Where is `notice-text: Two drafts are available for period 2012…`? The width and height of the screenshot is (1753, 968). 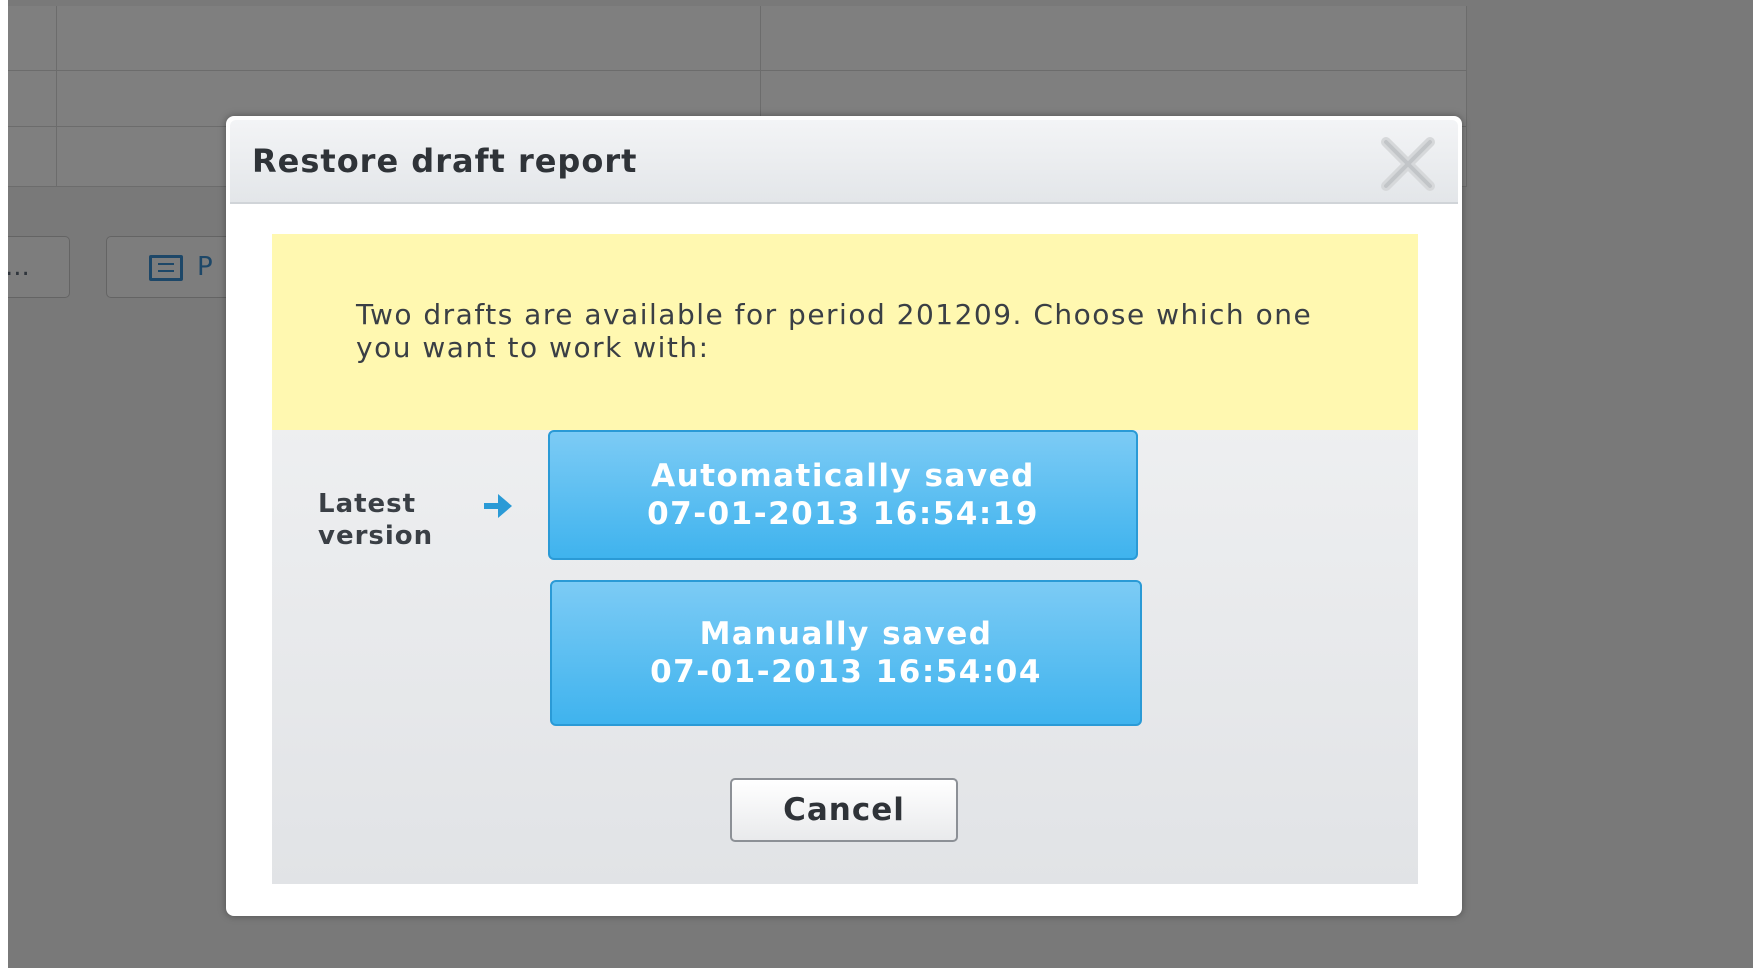 notice-text: Two drafts are available for period 2012… is located at coordinates (834, 331).